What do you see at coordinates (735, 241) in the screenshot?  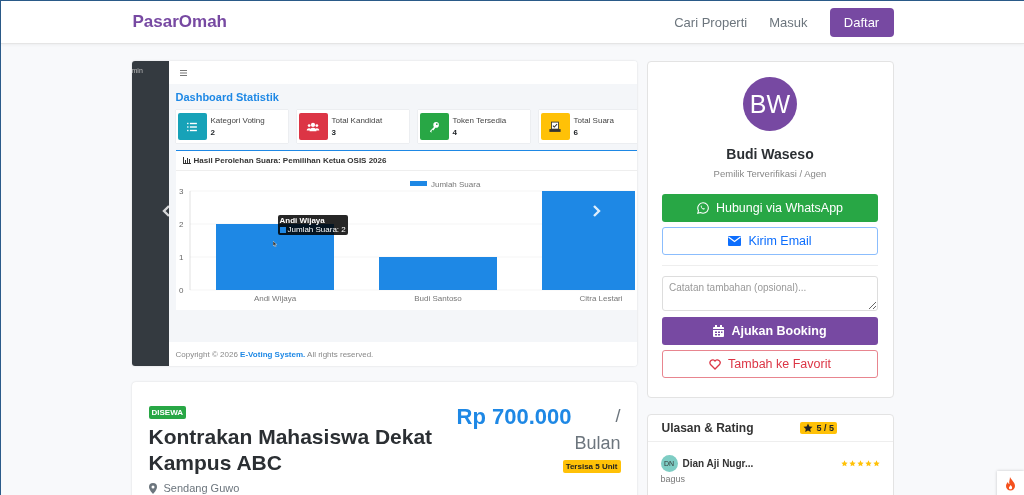 I see `envelope-icon` at bounding box center [735, 241].